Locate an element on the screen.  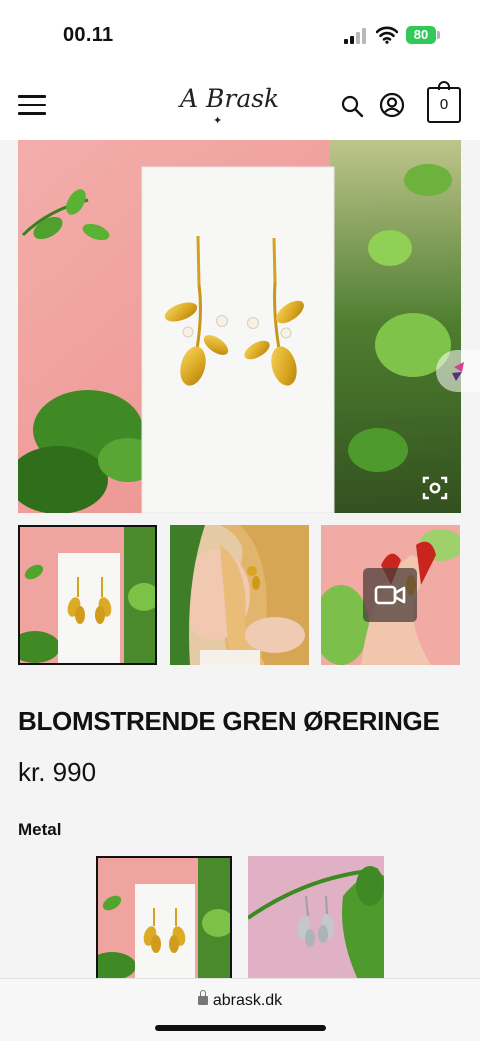
home-indicator is located at coordinates (240, 1028).